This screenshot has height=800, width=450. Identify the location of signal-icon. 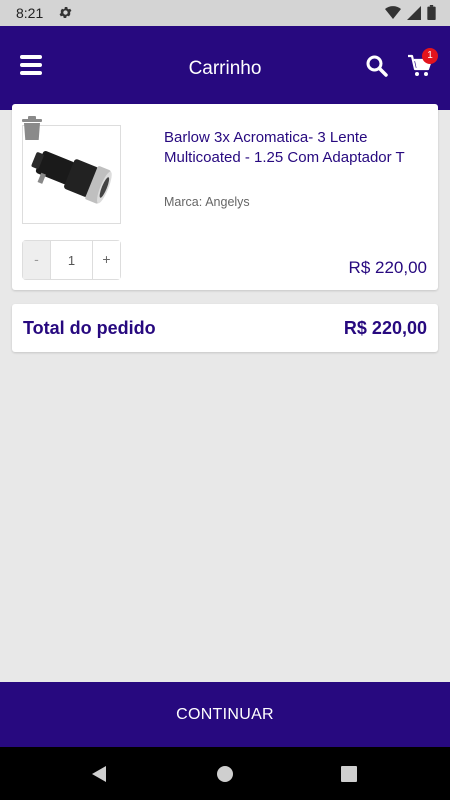
(414, 14).